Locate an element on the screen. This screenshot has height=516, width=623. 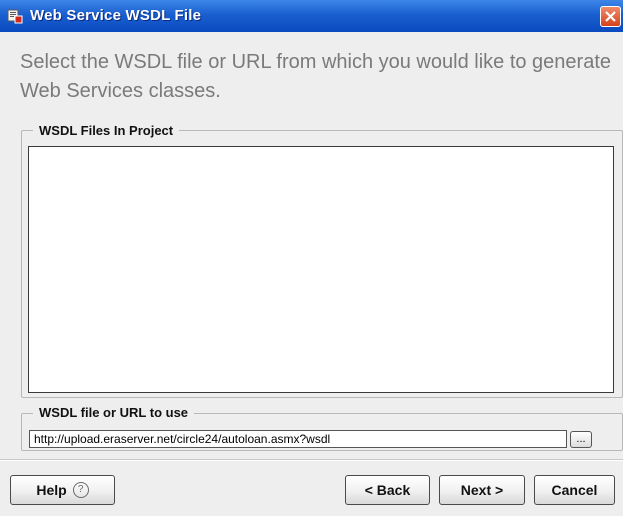
url-group-label: WSDL file or URL to use is located at coordinates (114, 412).